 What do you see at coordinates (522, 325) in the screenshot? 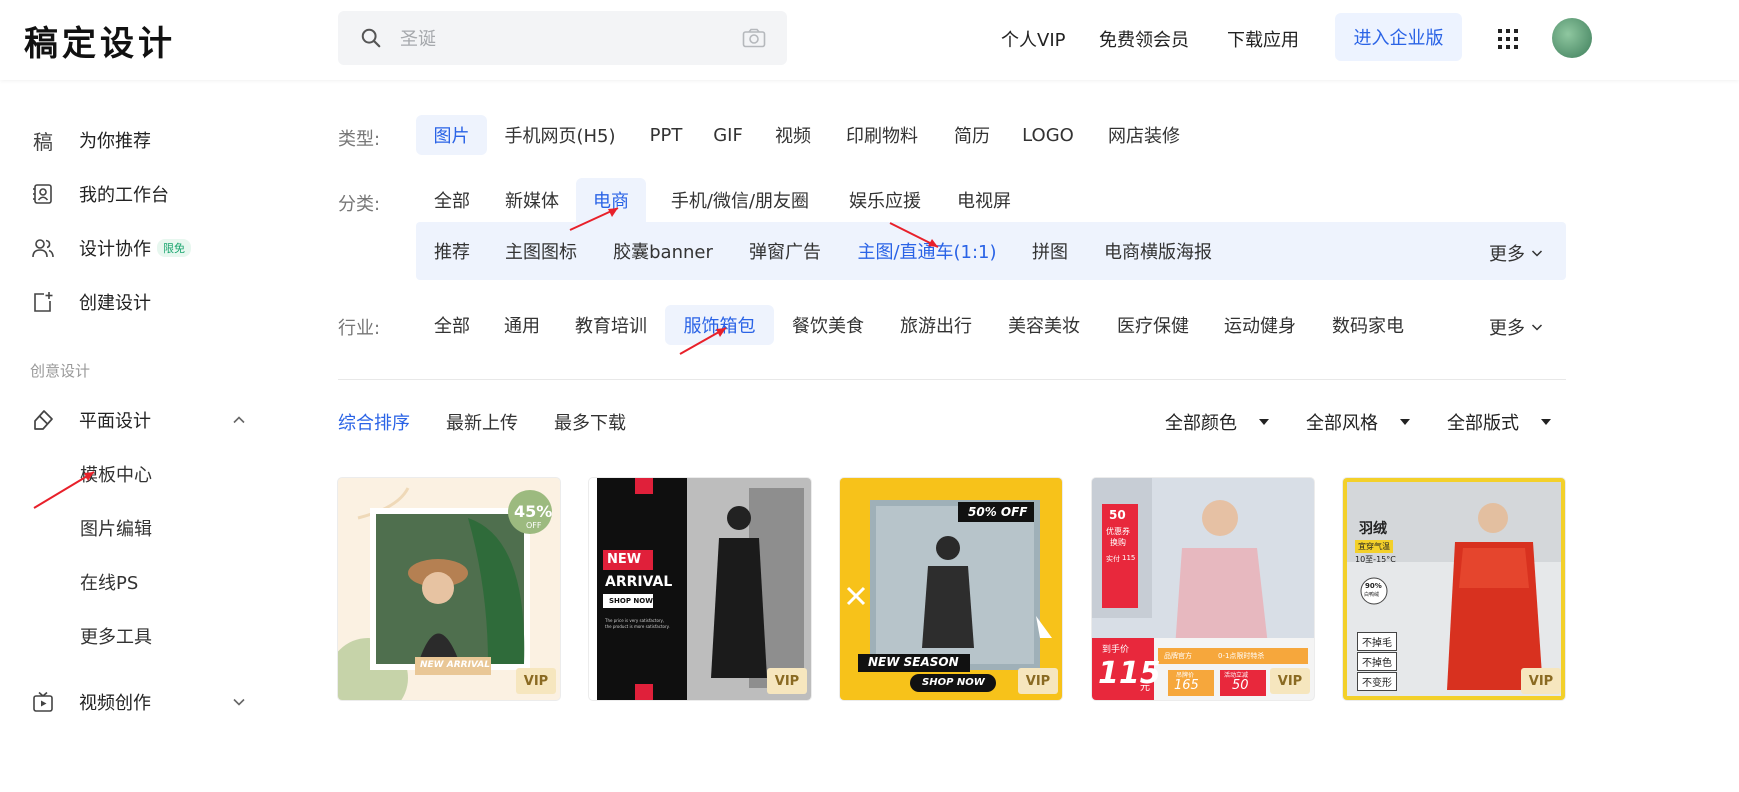
I see `industry-chip-general: 通用` at bounding box center [522, 325].